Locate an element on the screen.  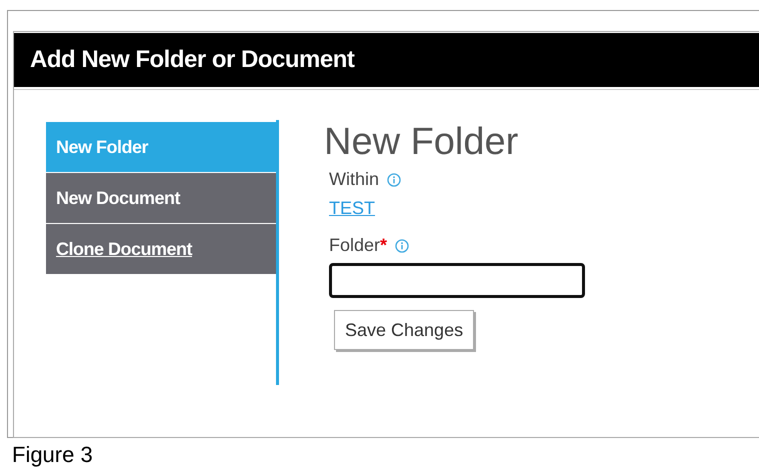
figure-caption: Figure 3 is located at coordinates (53, 455).